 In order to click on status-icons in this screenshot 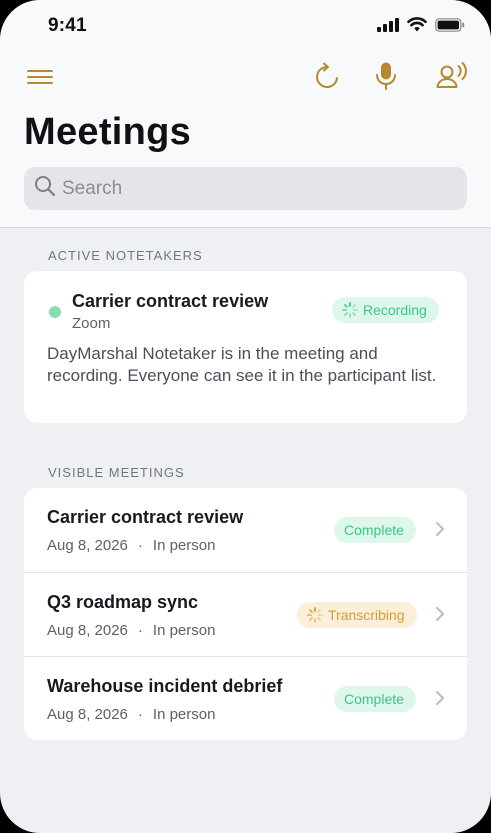, I will do `click(421, 27)`.